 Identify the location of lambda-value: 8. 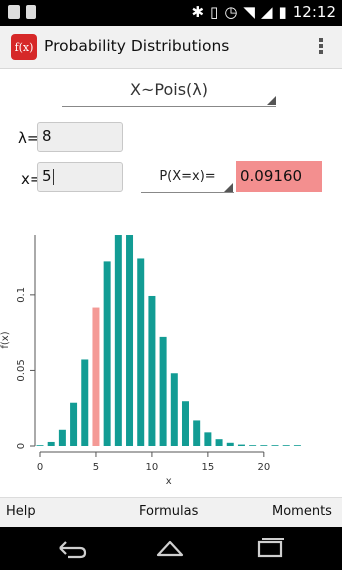
(47, 136).